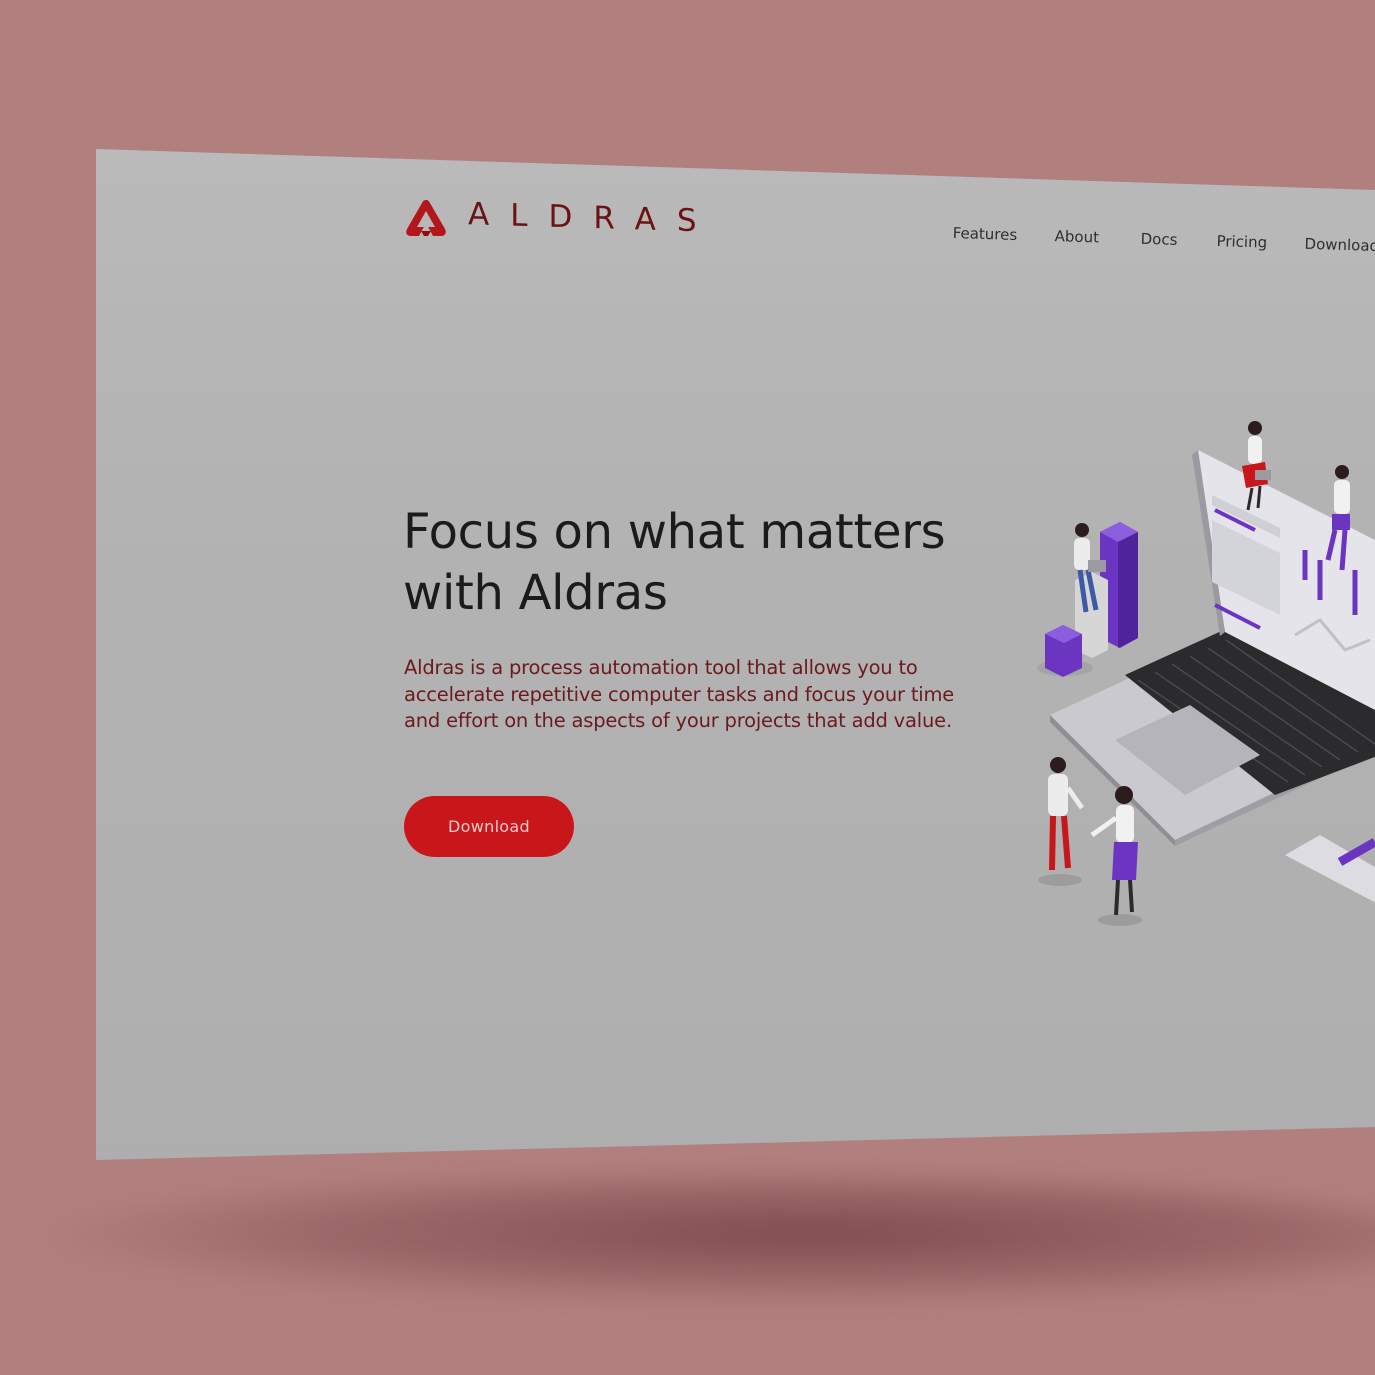 This screenshot has height=1375, width=1375. What do you see at coordinates (1158, 239) in the screenshot?
I see `nav-item-docs: Docs` at bounding box center [1158, 239].